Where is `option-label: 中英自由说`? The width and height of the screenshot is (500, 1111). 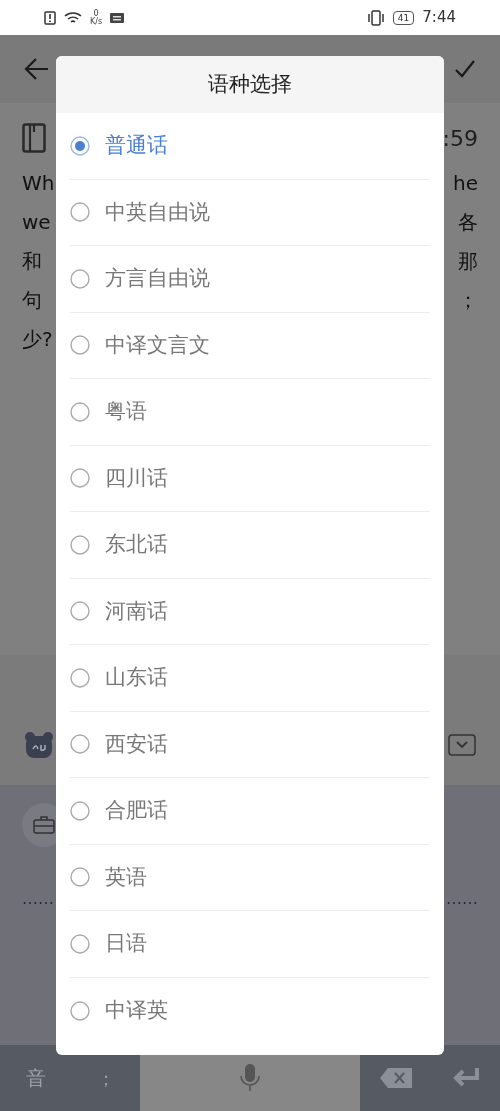
option-label: 中英自由说 is located at coordinates (157, 212).